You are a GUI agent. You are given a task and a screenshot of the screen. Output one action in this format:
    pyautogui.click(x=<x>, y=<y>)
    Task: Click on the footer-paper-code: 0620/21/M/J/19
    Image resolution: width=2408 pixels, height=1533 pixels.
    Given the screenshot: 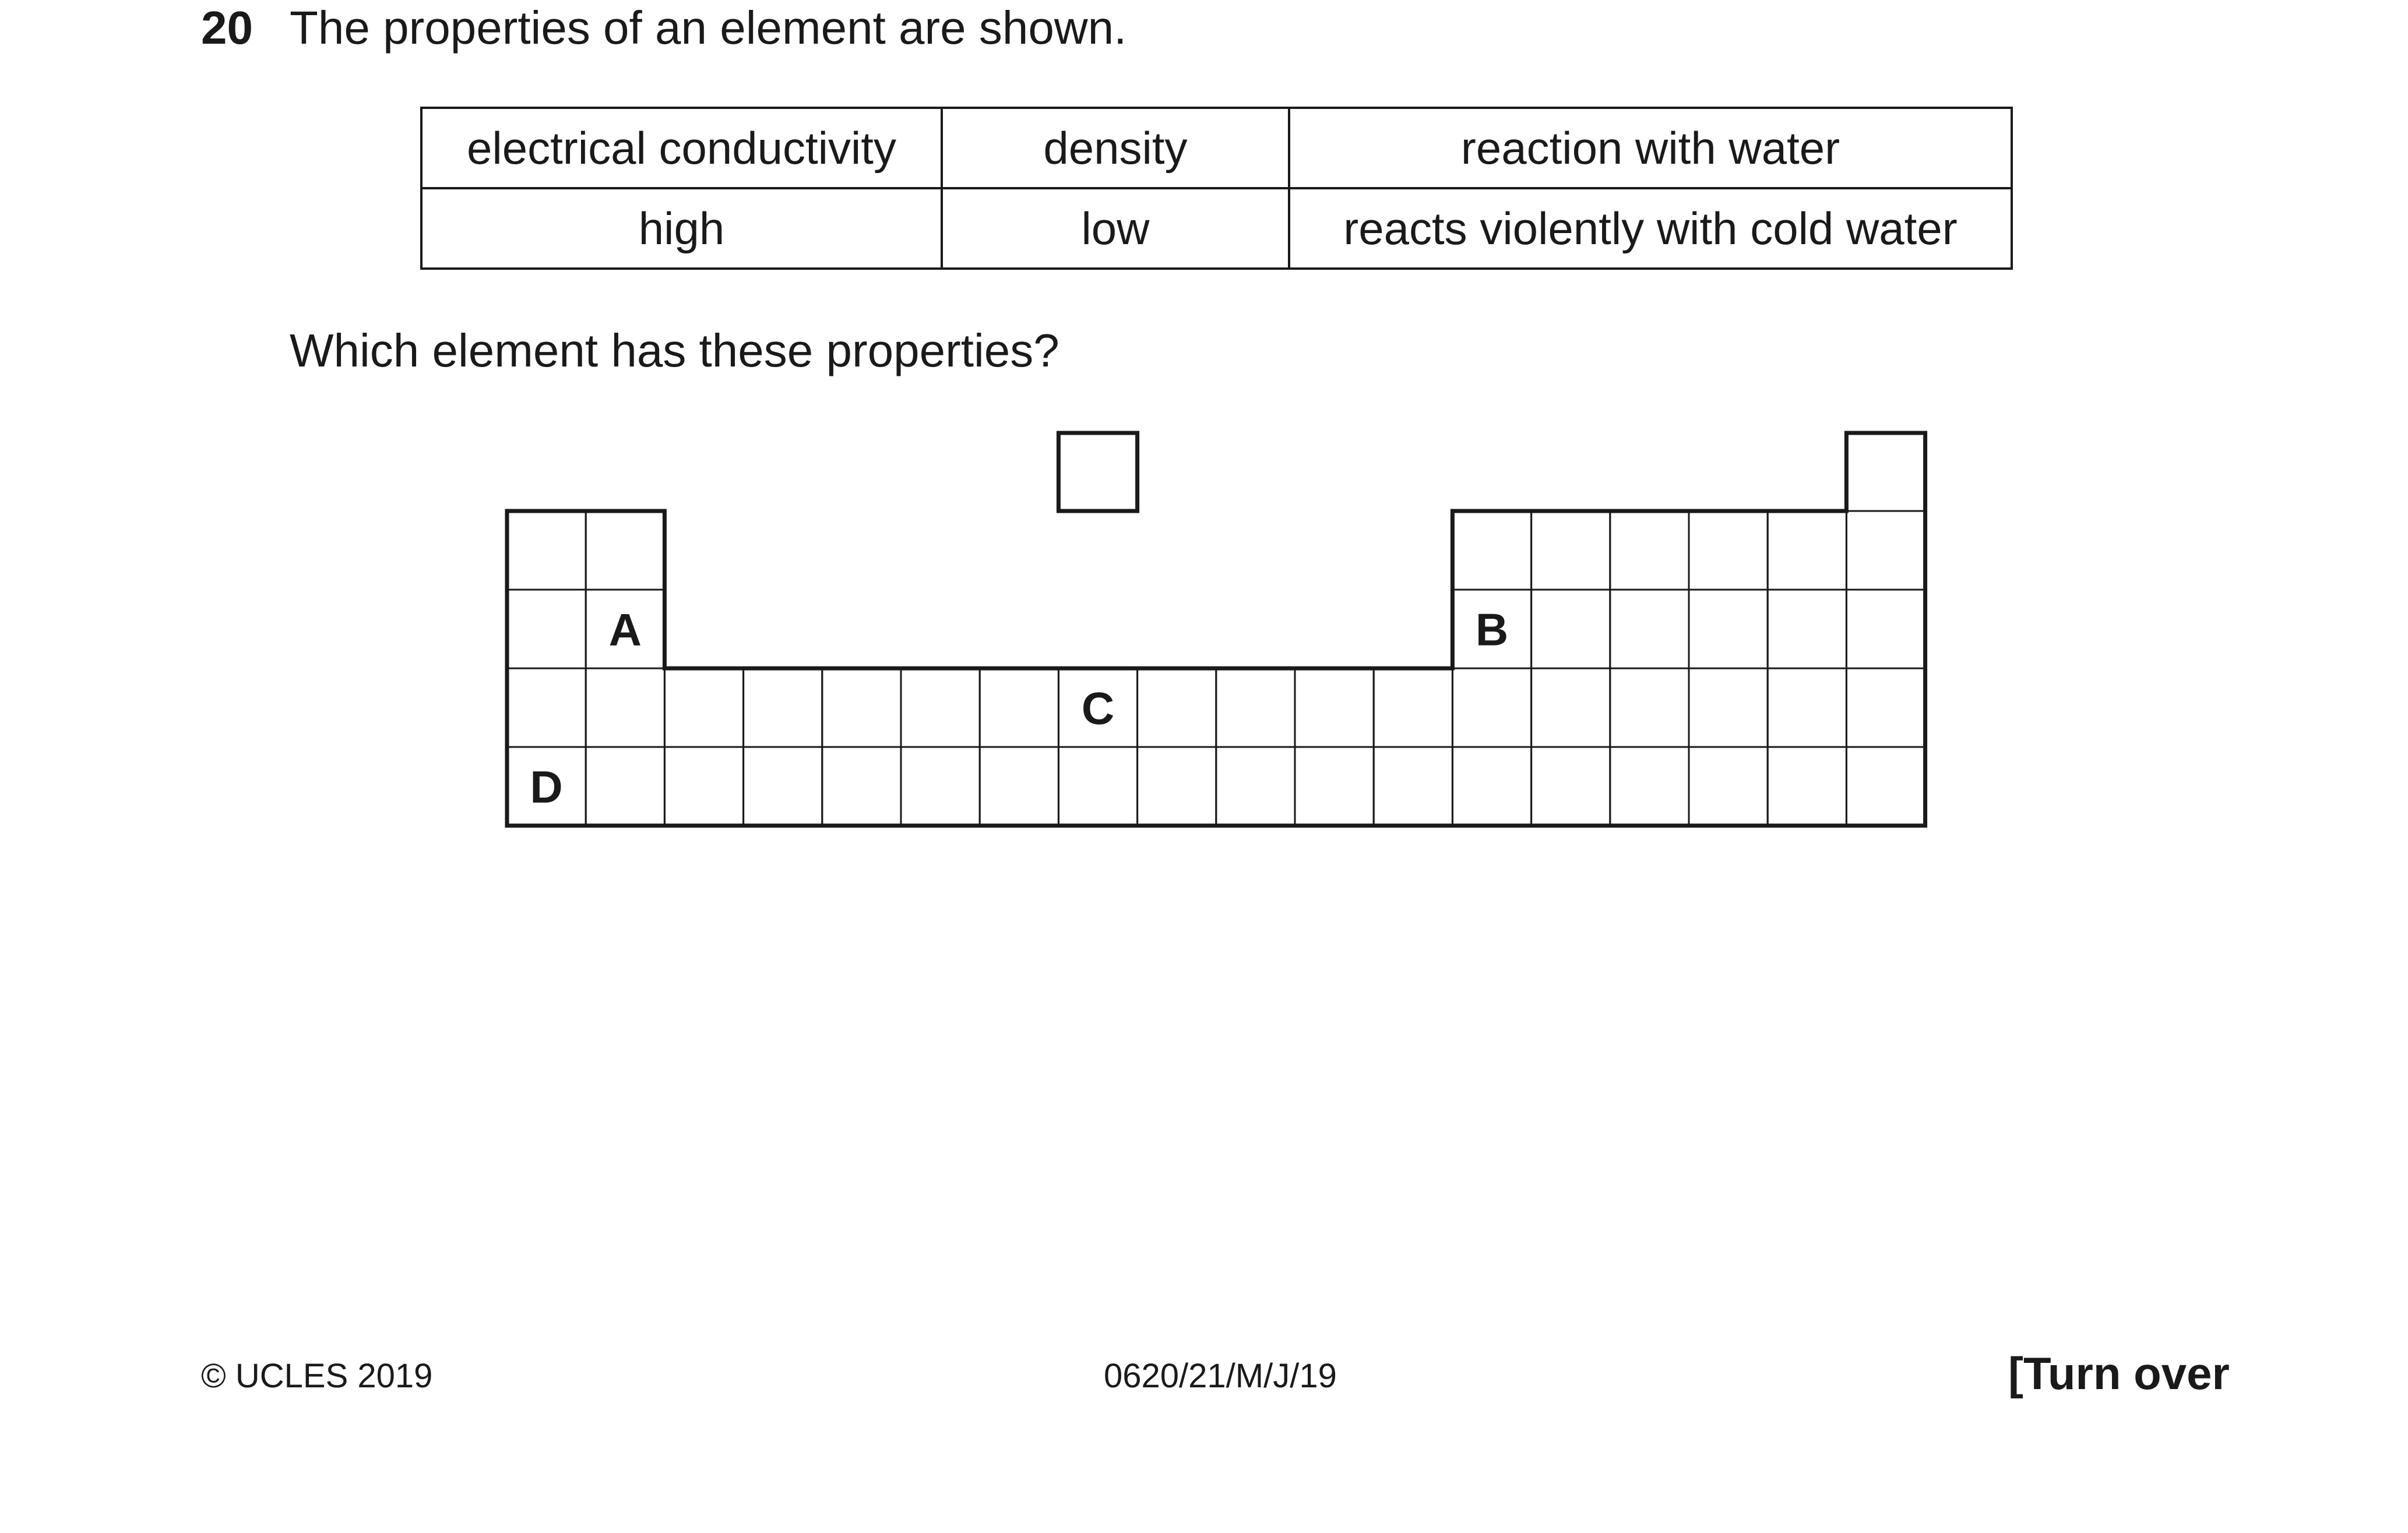 What is the action you would take?
    pyautogui.click(x=1220, y=1376)
    